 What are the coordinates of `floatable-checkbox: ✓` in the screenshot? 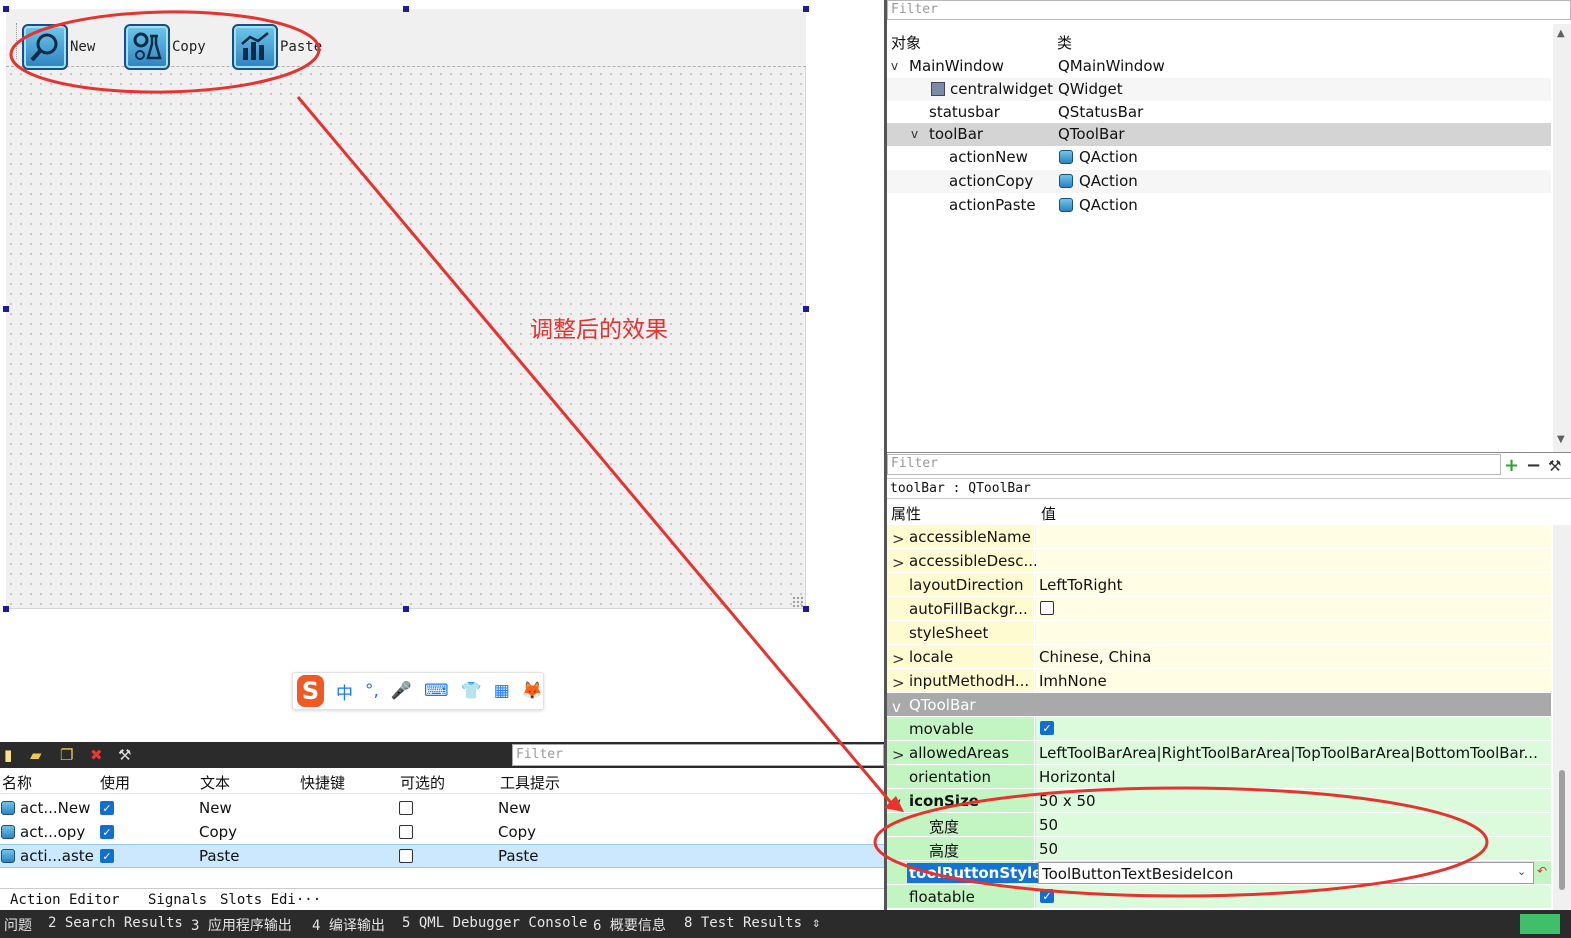 It's located at (1047, 896).